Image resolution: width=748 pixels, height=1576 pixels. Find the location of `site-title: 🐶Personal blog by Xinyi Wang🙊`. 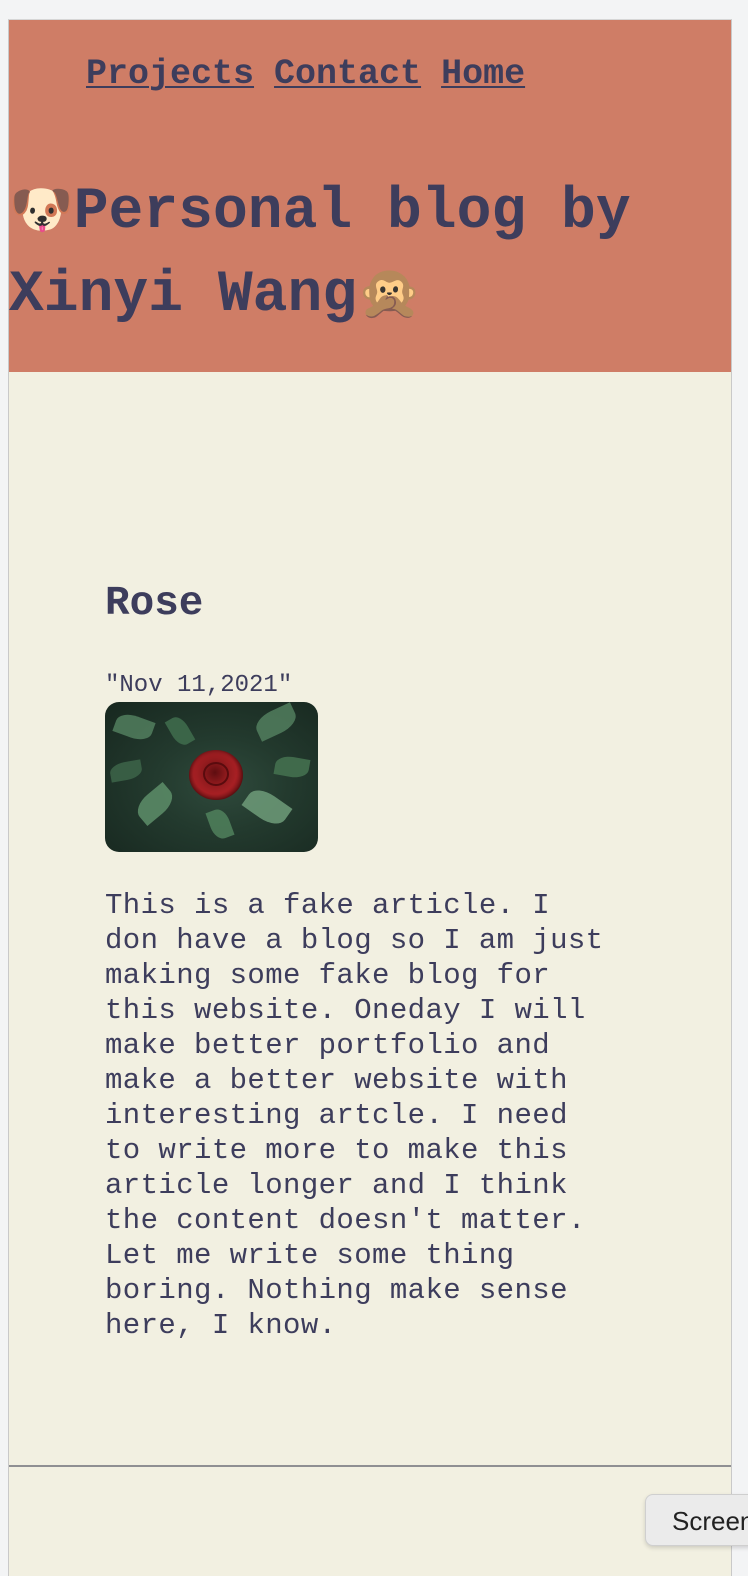

site-title: 🐶Personal blog by Xinyi Wang🙊 is located at coordinates (359, 253).